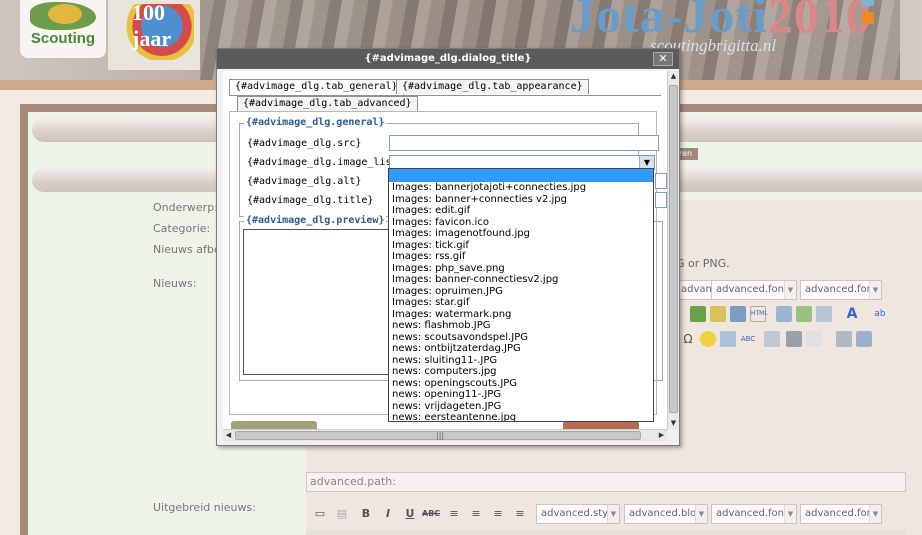 This screenshot has width=922, height=535. Describe the element at coordinates (521, 280) in the screenshot. I see `image-list-option: Images: banner-connectiesv2.jpg` at that location.